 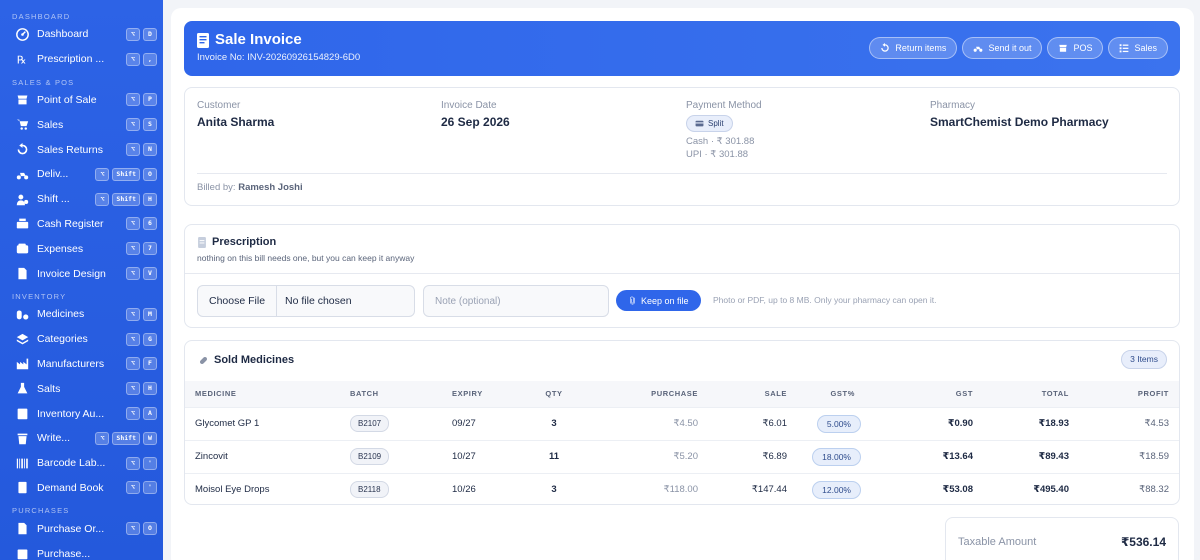 What do you see at coordinates (720, 141) in the screenshot?
I see `cash-amount: Cash · ₹ 301.88` at bounding box center [720, 141].